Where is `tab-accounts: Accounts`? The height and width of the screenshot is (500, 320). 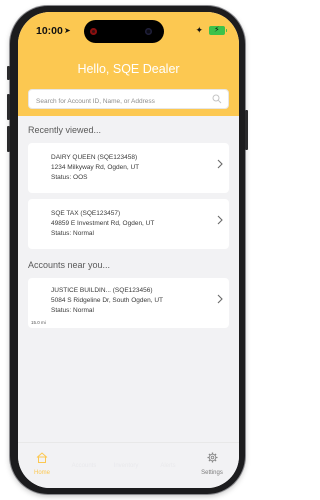
tab-accounts: Accounts is located at coordinates (84, 459).